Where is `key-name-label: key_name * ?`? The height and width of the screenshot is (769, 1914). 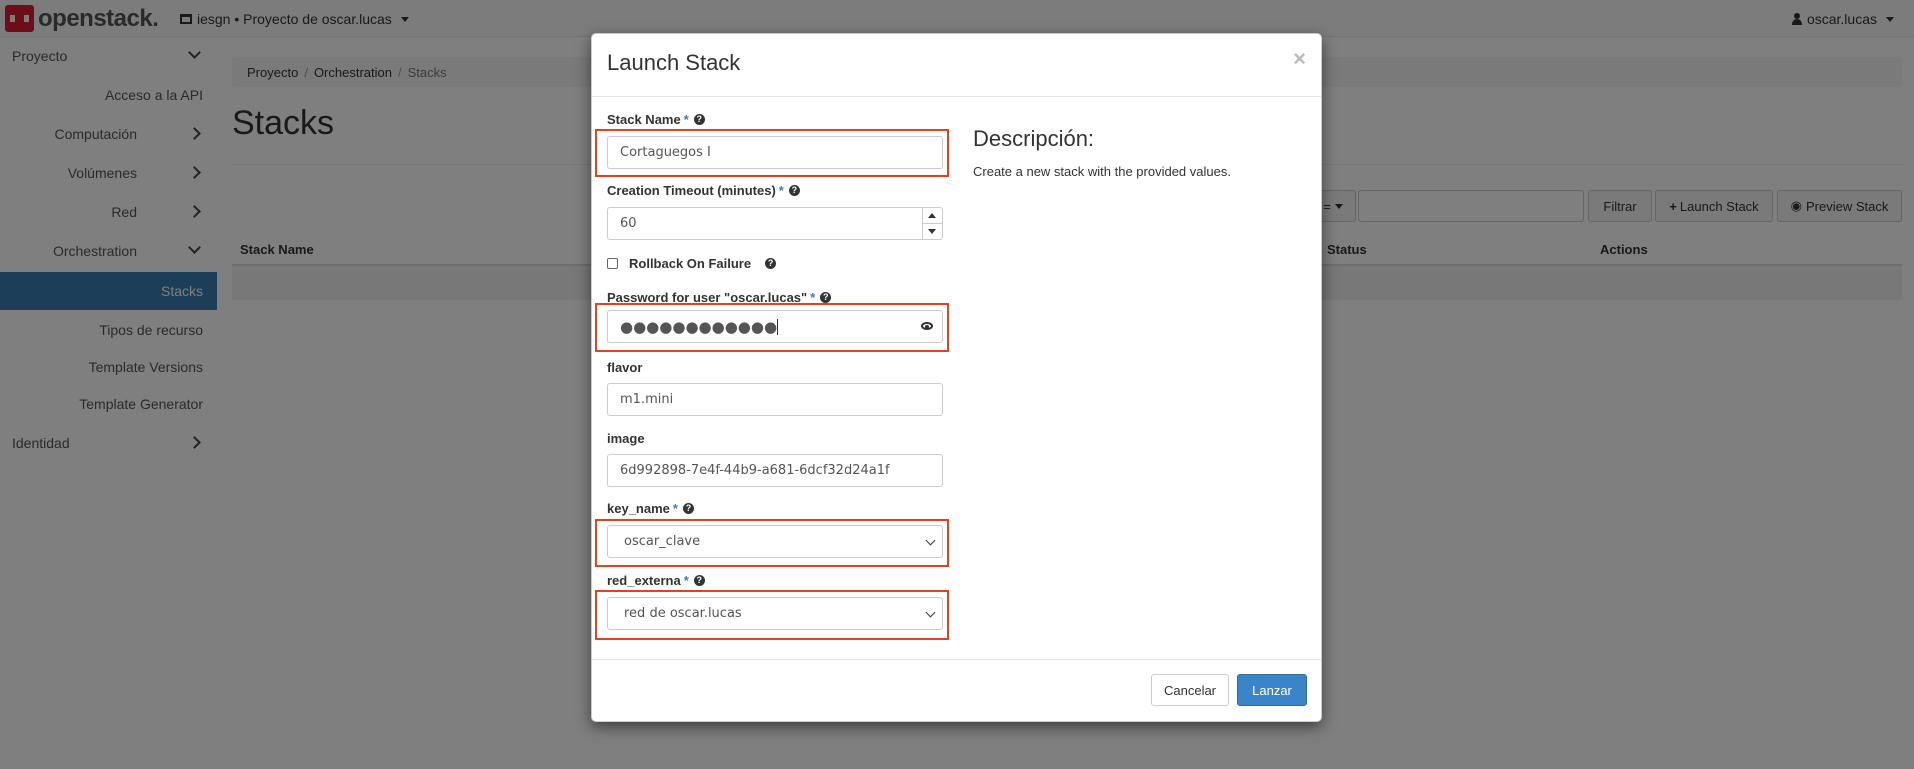
key-name-label: key_name * ? is located at coordinates (650, 508).